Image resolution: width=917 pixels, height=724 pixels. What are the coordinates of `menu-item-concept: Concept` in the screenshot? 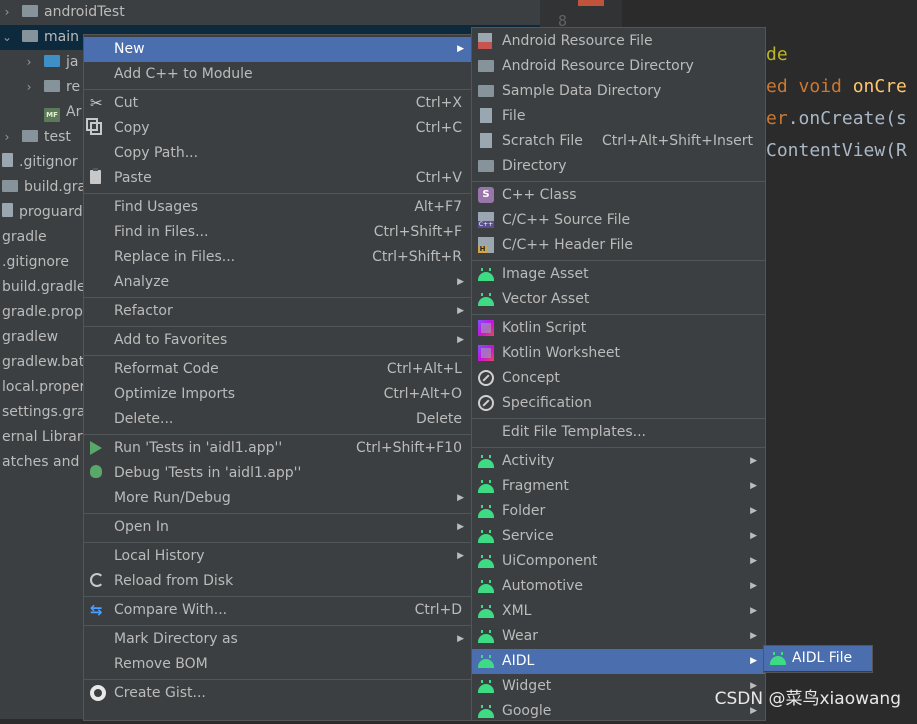 It's located at (618, 378).